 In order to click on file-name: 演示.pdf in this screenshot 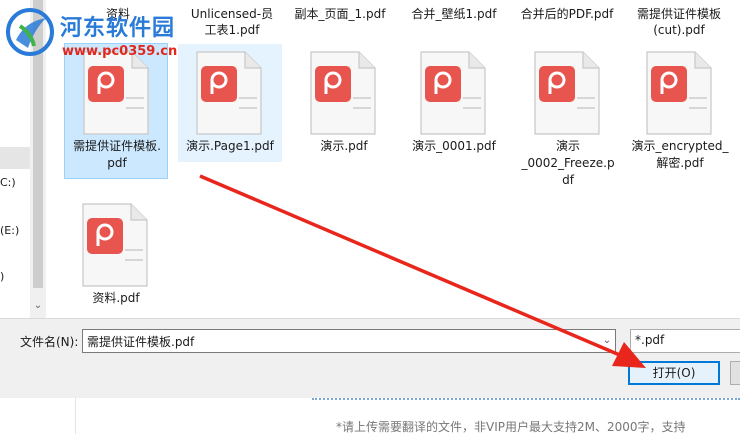, I will do `click(344, 146)`.